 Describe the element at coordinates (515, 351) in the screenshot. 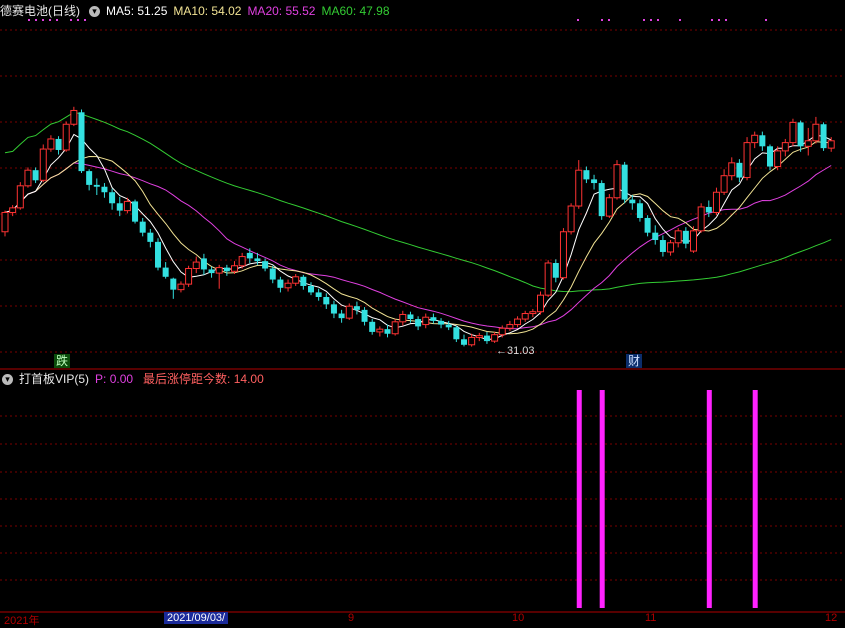

I see `low-price-label: ←31.03` at that location.